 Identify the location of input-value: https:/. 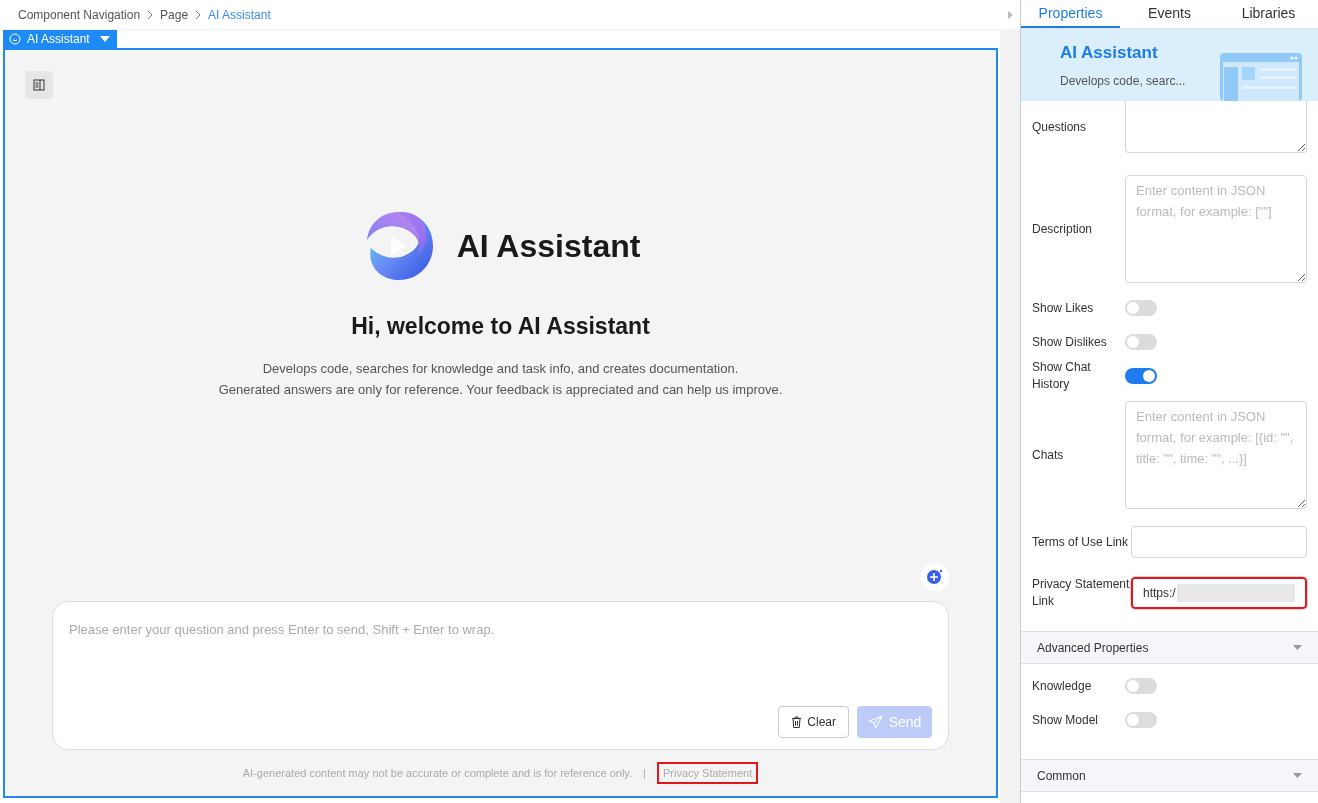
(1159, 593).